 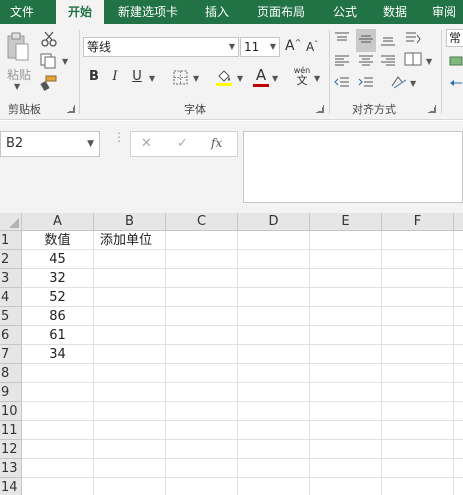 I want to click on cell-g4, so click(x=458, y=297).